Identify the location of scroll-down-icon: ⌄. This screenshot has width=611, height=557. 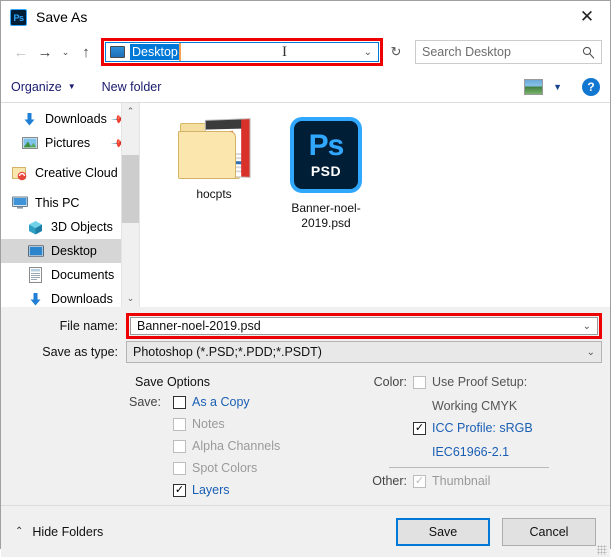
(130, 298).